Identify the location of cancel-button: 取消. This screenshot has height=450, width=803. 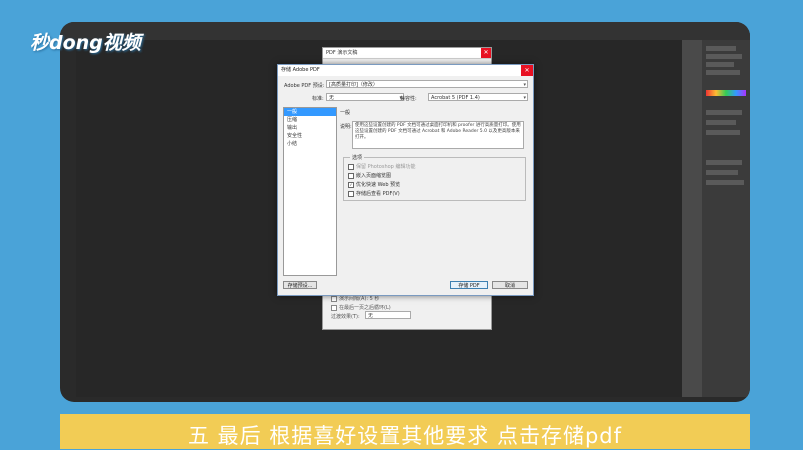
(510, 285).